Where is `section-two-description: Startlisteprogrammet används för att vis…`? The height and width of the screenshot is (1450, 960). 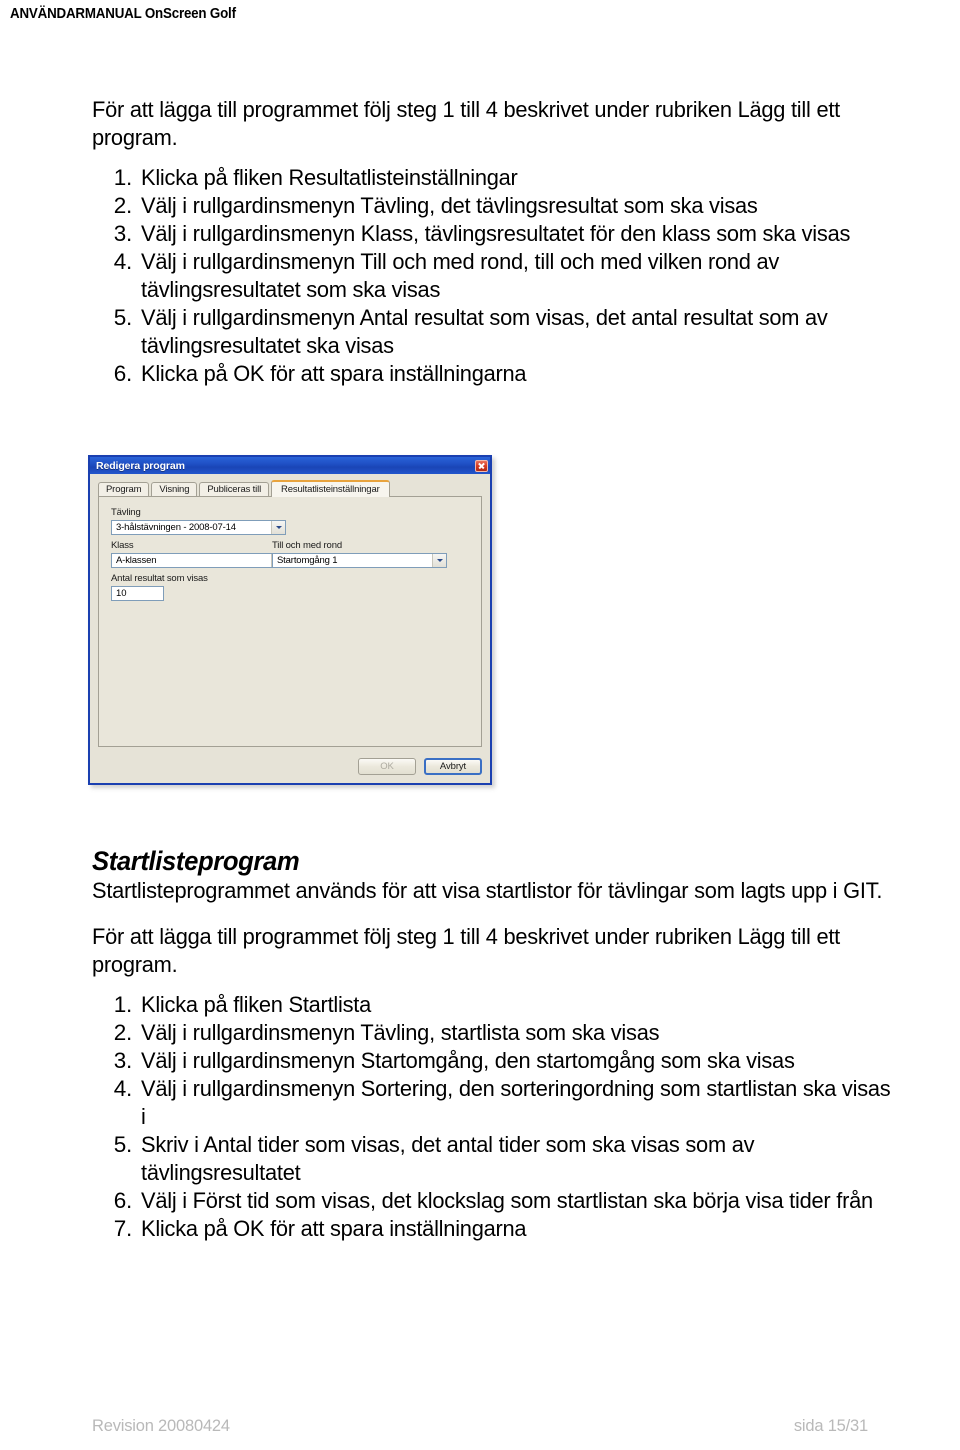
section-two-description: Startlisteprogrammet används för att vis… is located at coordinates (487, 890).